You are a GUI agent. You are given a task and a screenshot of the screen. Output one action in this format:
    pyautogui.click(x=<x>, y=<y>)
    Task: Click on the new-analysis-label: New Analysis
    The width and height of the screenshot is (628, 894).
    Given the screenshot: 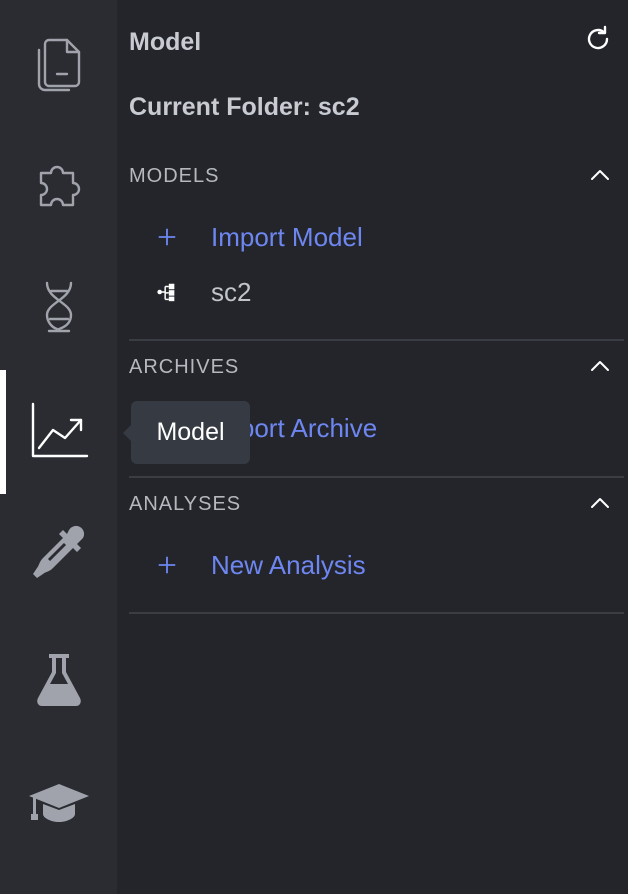 What is the action you would take?
    pyautogui.click(x=288, y=564)
    